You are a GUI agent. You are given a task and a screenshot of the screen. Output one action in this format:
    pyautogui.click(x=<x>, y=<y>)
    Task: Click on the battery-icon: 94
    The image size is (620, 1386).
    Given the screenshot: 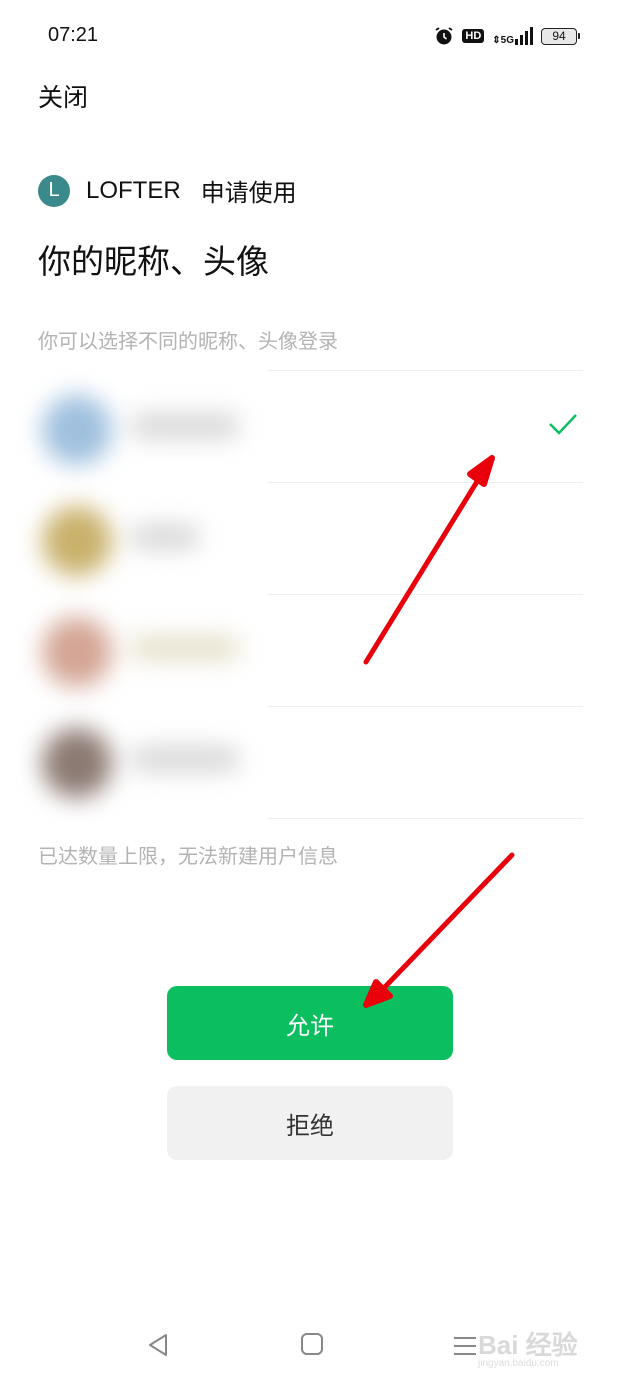 What is the action you would take?
    pyautogui.click(x=560, y=36)
    